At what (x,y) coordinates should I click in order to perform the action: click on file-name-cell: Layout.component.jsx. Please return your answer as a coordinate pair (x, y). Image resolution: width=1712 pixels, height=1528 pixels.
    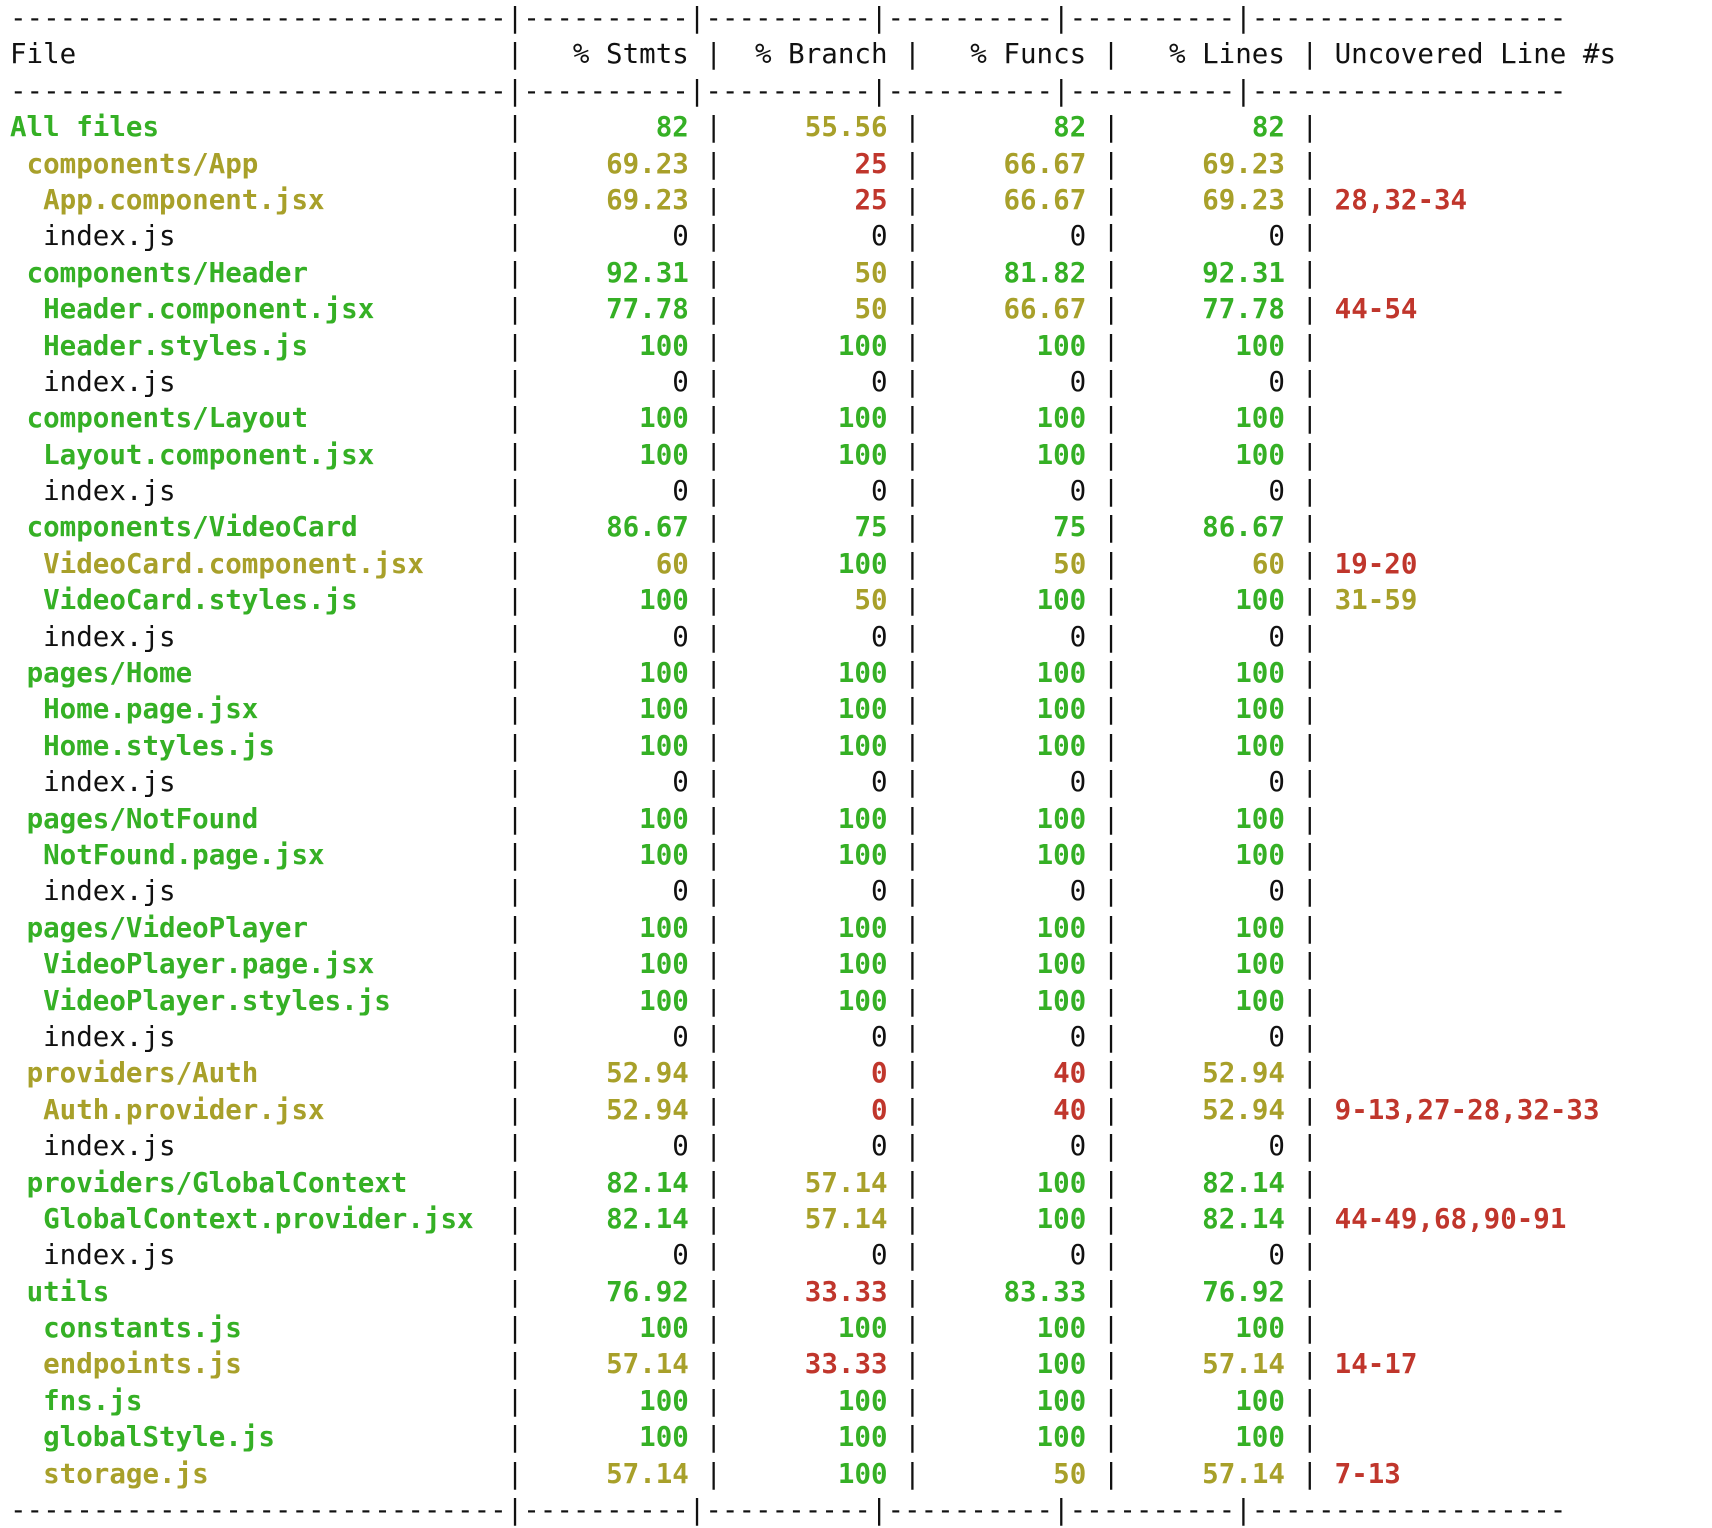
    Looking at the image, I should click on (209, 454).